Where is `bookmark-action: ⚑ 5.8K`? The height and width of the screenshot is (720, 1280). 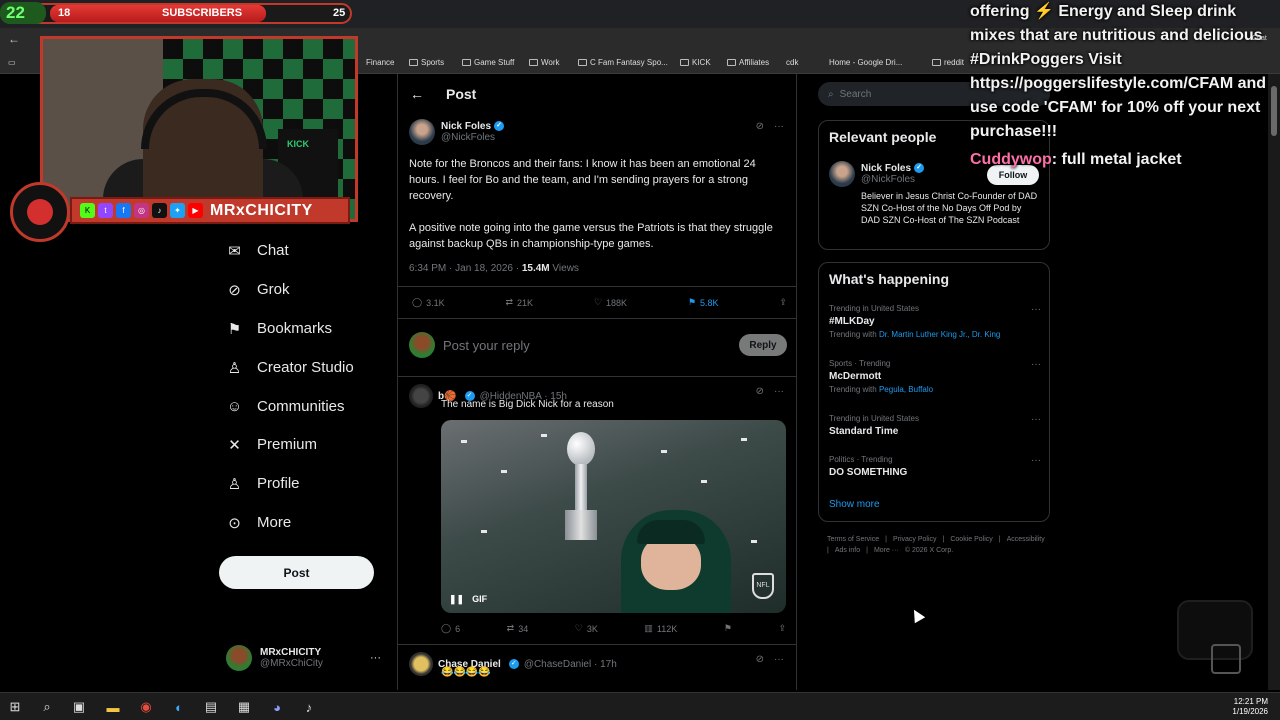
bookmark-action: ⚑ 5.8K is located at coordinates (703, 302).